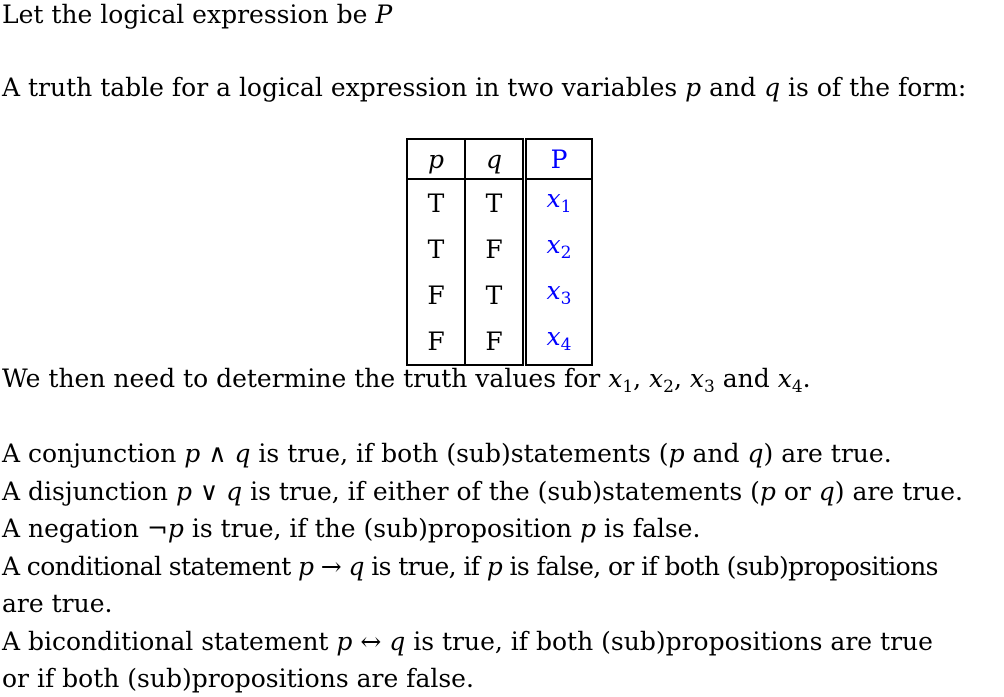 The height and width of the screenshot is (697, 1004). Describe the element at coordinates (873, 87) in the screenshot. I see `description-end: is of the form:` at that location.